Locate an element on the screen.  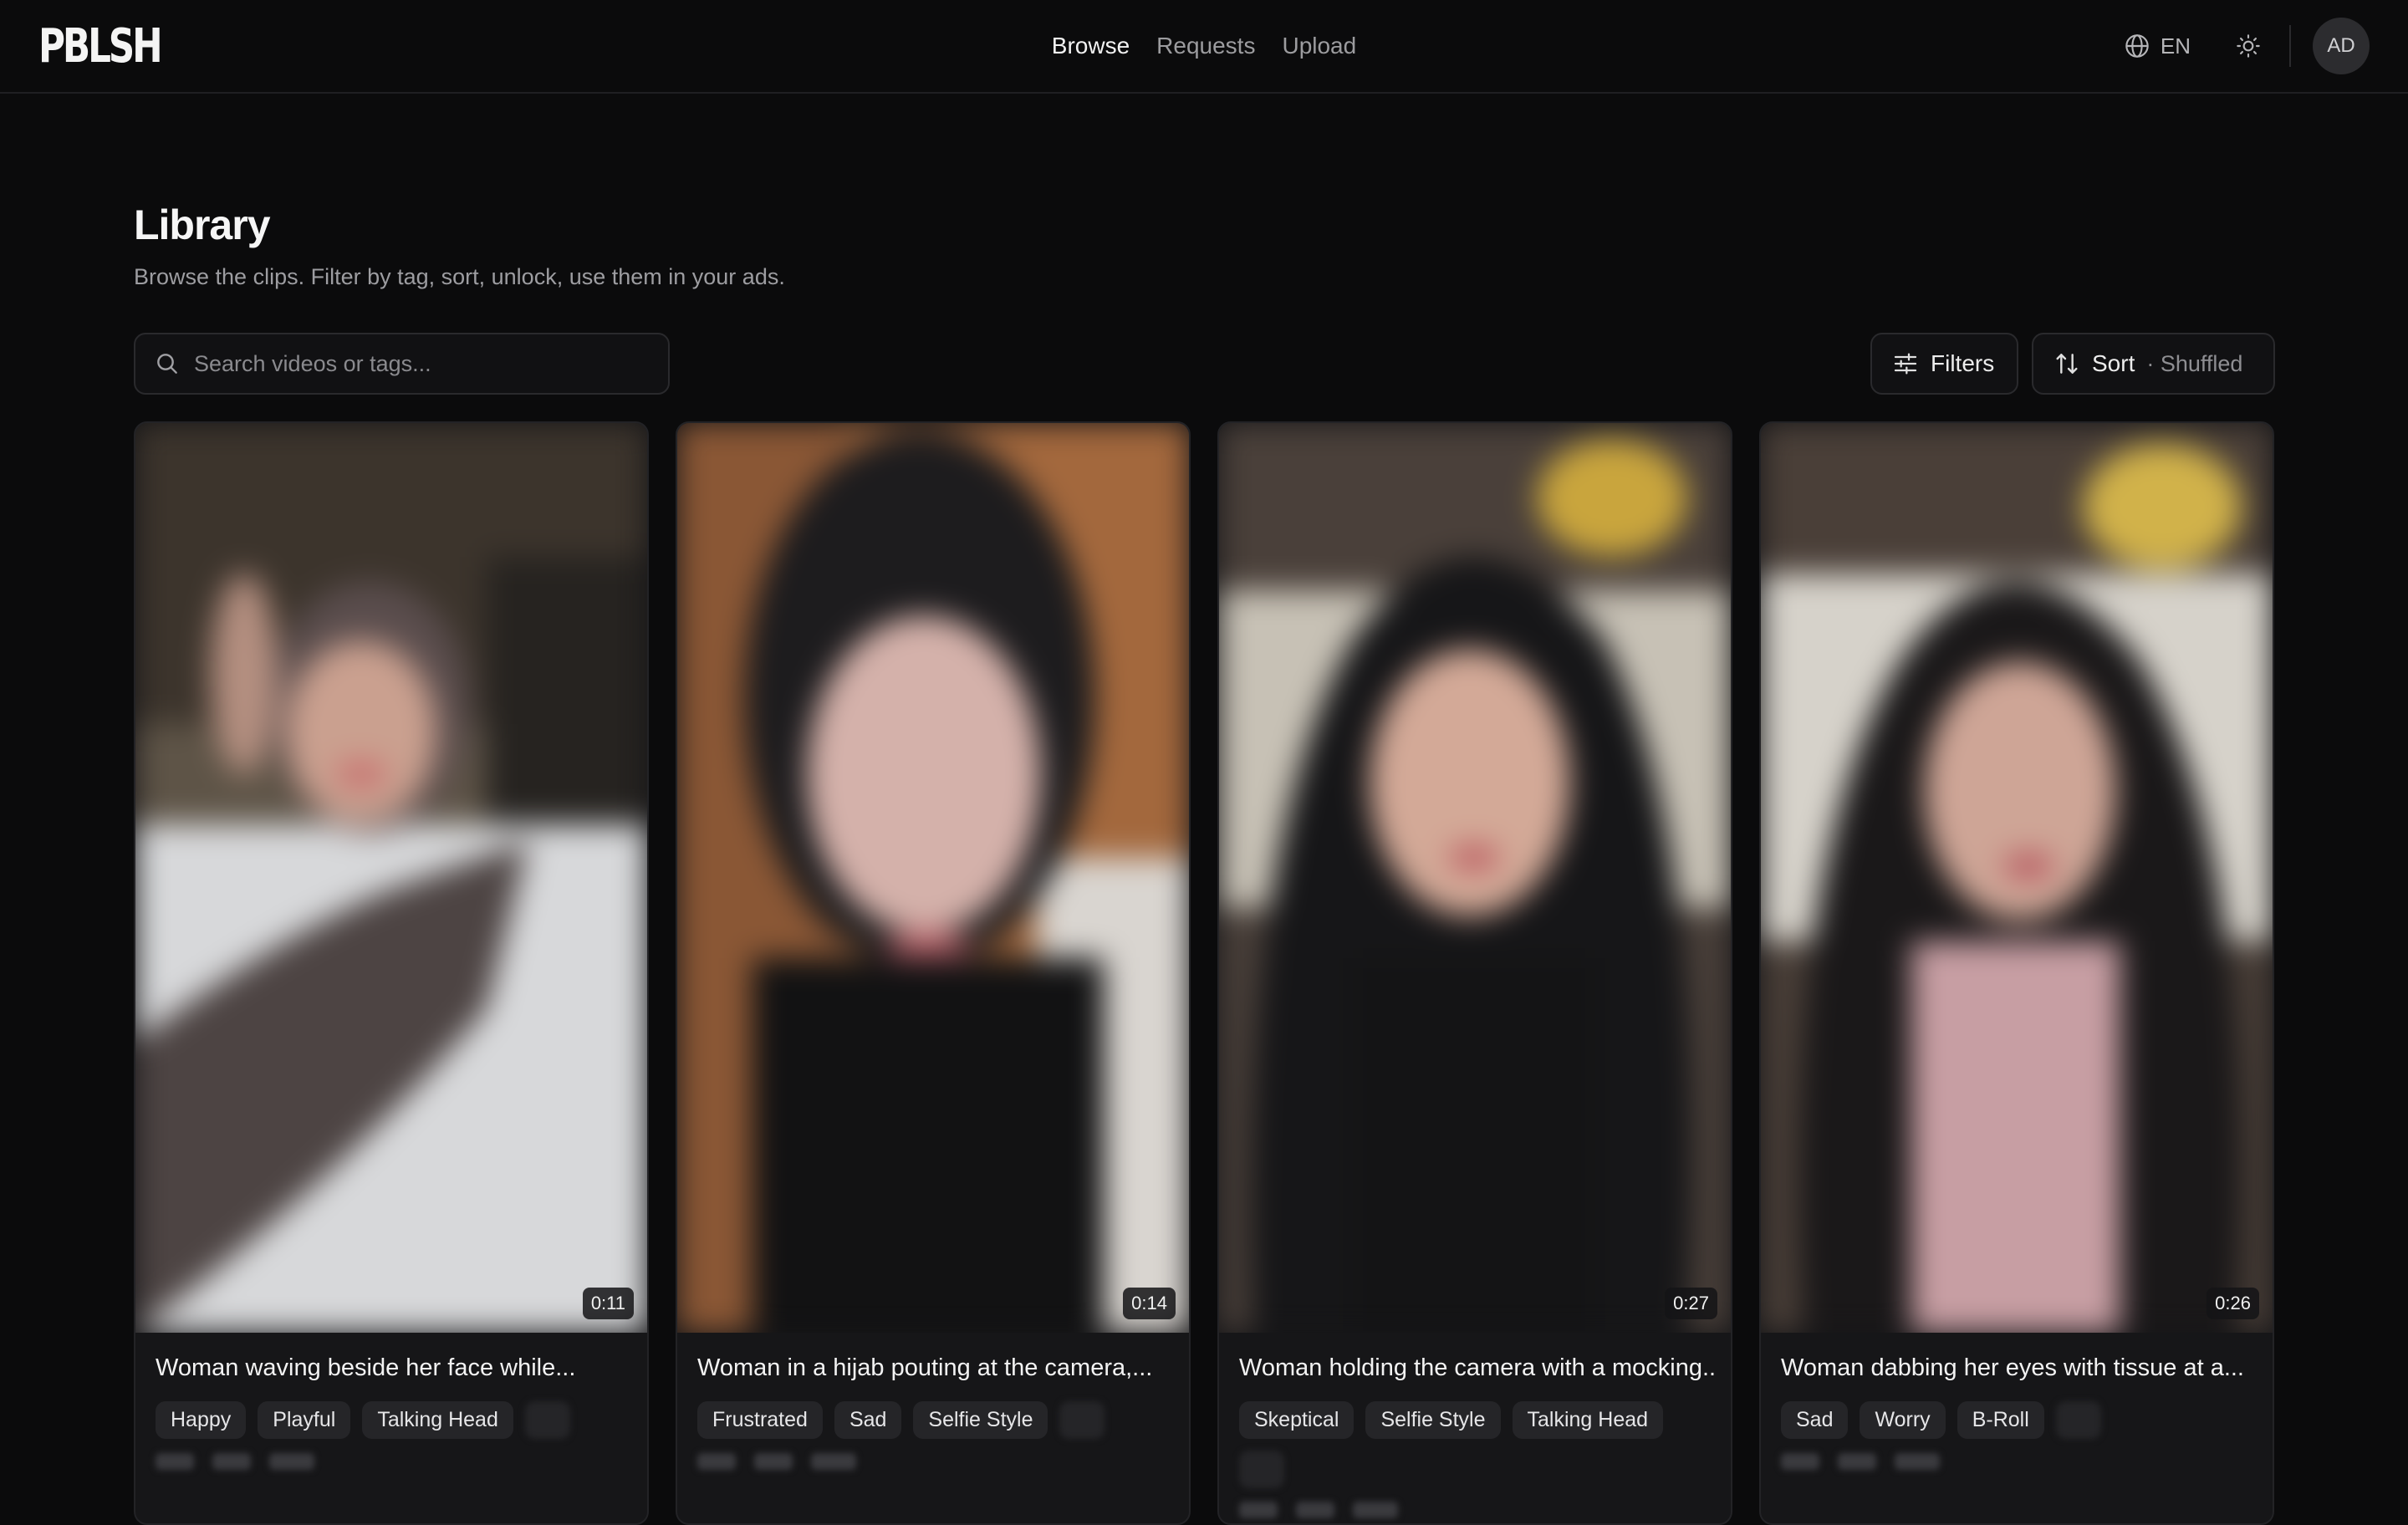
top-bar: PBLSH Browse Requests Upload EN AD is located at coordinates (1204, 47).